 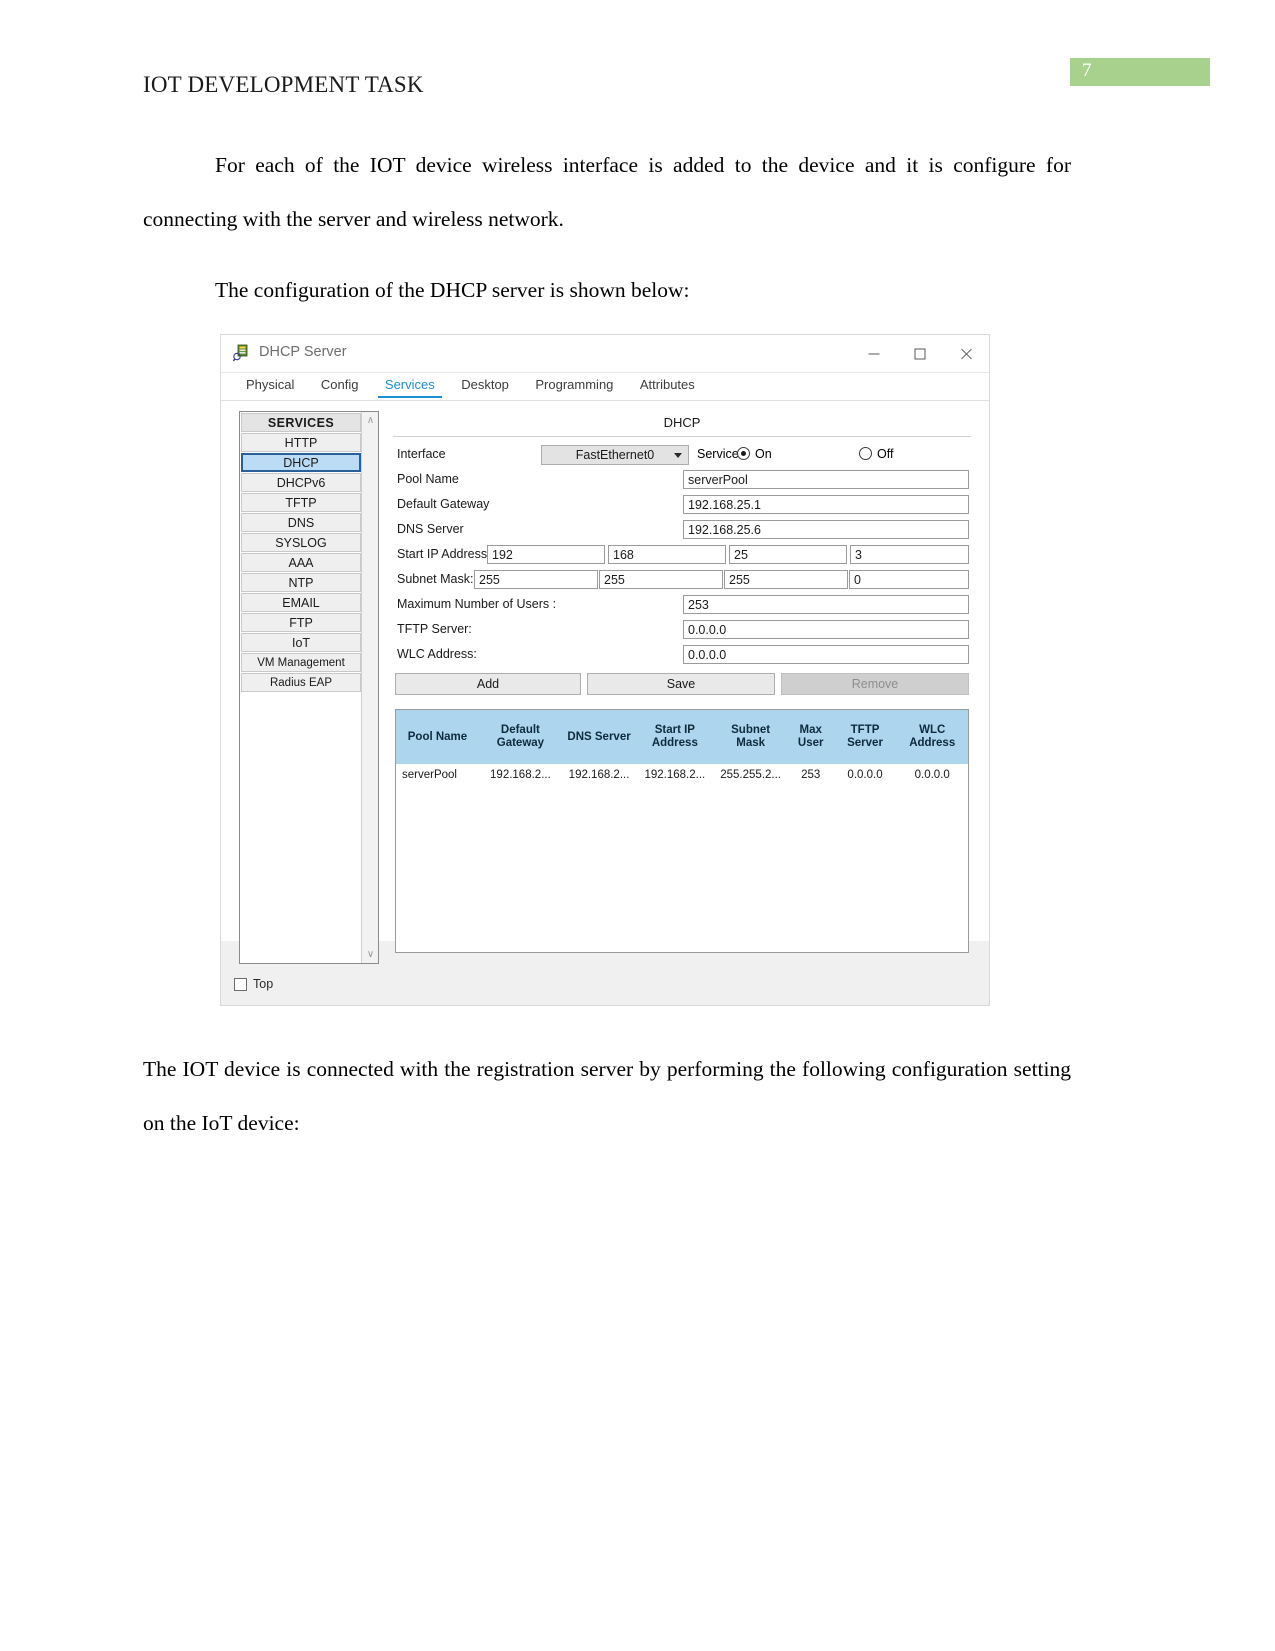 What do you see at coordinates (263, 984) in the screenshot?
I see `top-checkbox-label: Top` at bounding box center [263, 984].